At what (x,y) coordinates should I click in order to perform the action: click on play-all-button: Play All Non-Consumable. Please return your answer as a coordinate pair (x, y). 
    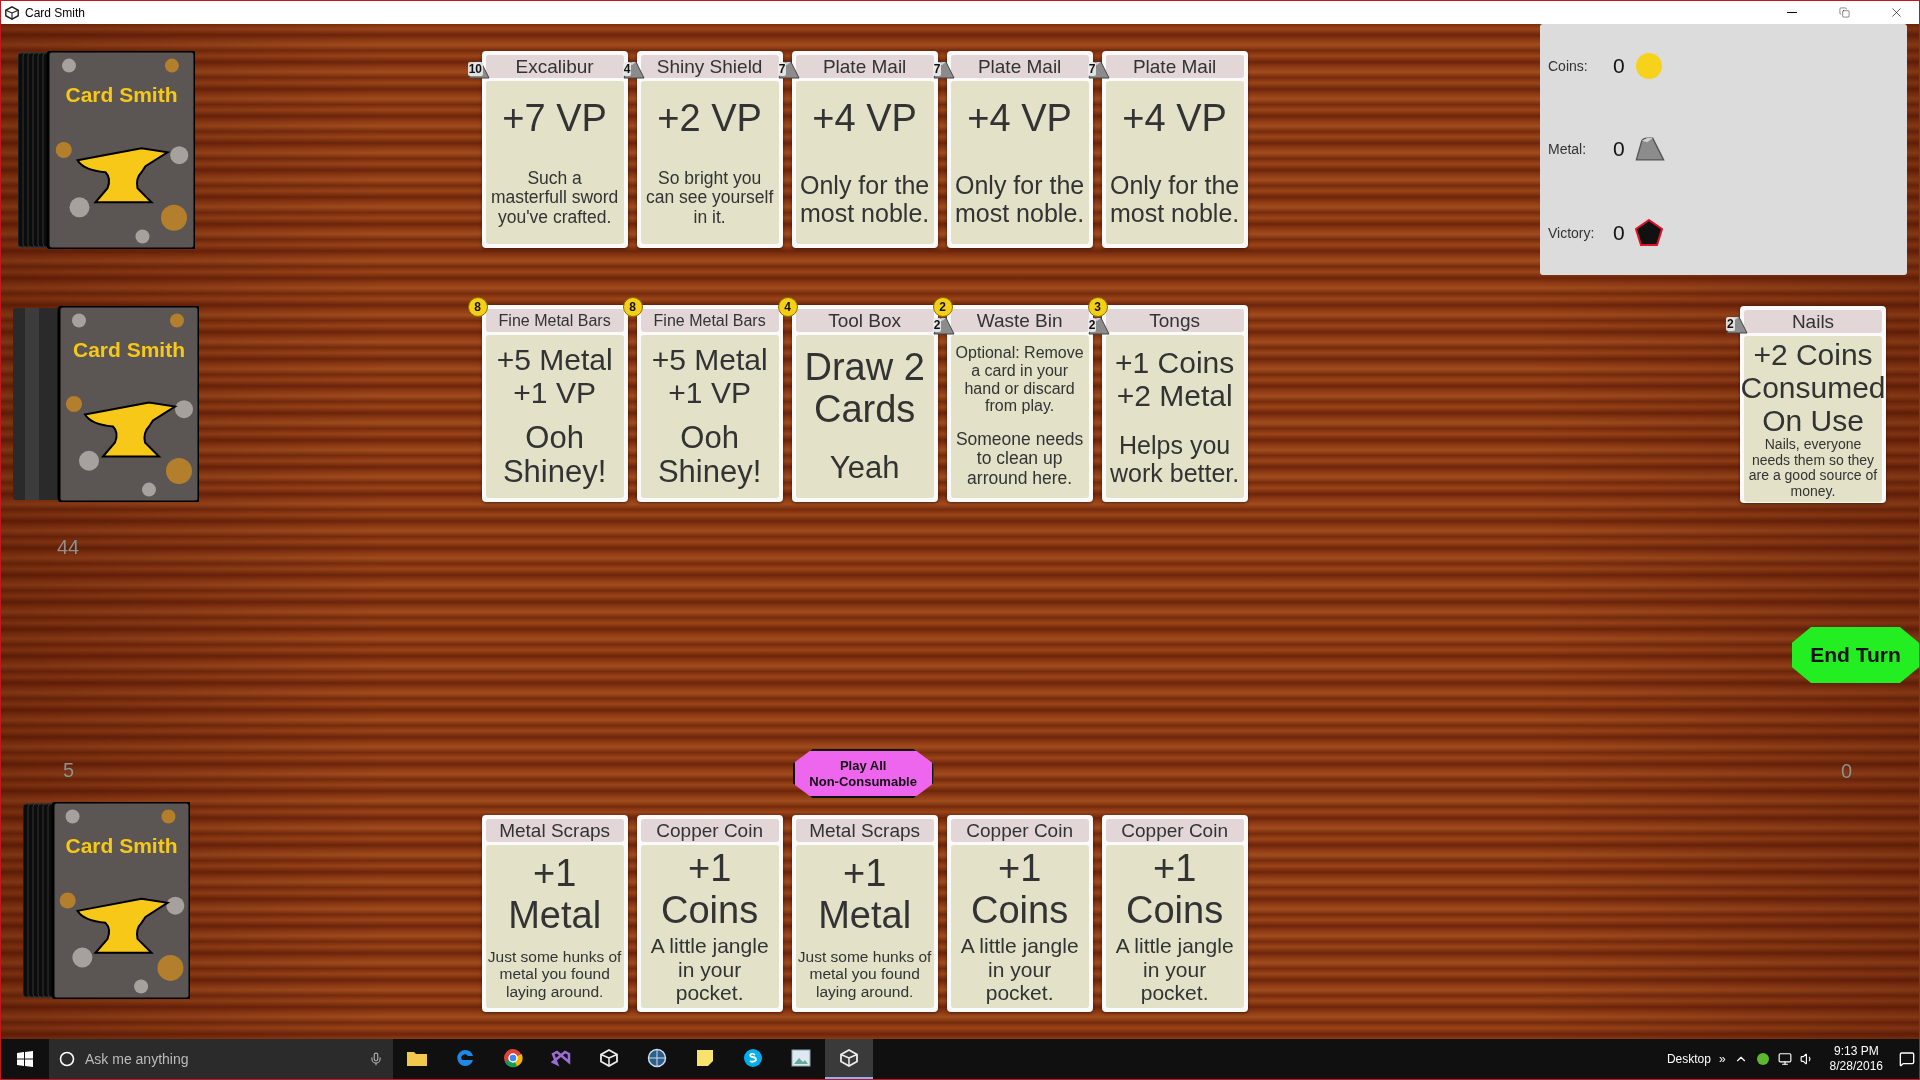
    Looking at the image, I should click on (863, 773).